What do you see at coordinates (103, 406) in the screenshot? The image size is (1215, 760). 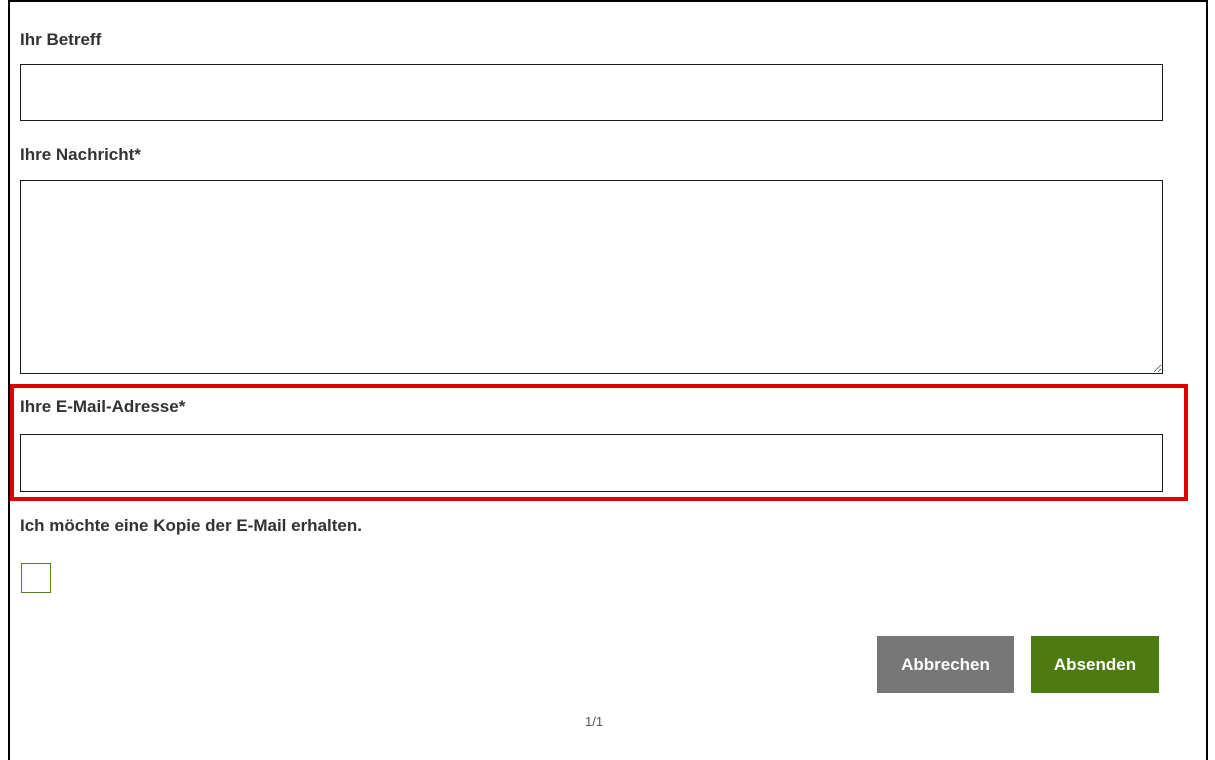 I see `email-label: Ihre E-Mail-Adresse*` at bounding box center [103, 406].